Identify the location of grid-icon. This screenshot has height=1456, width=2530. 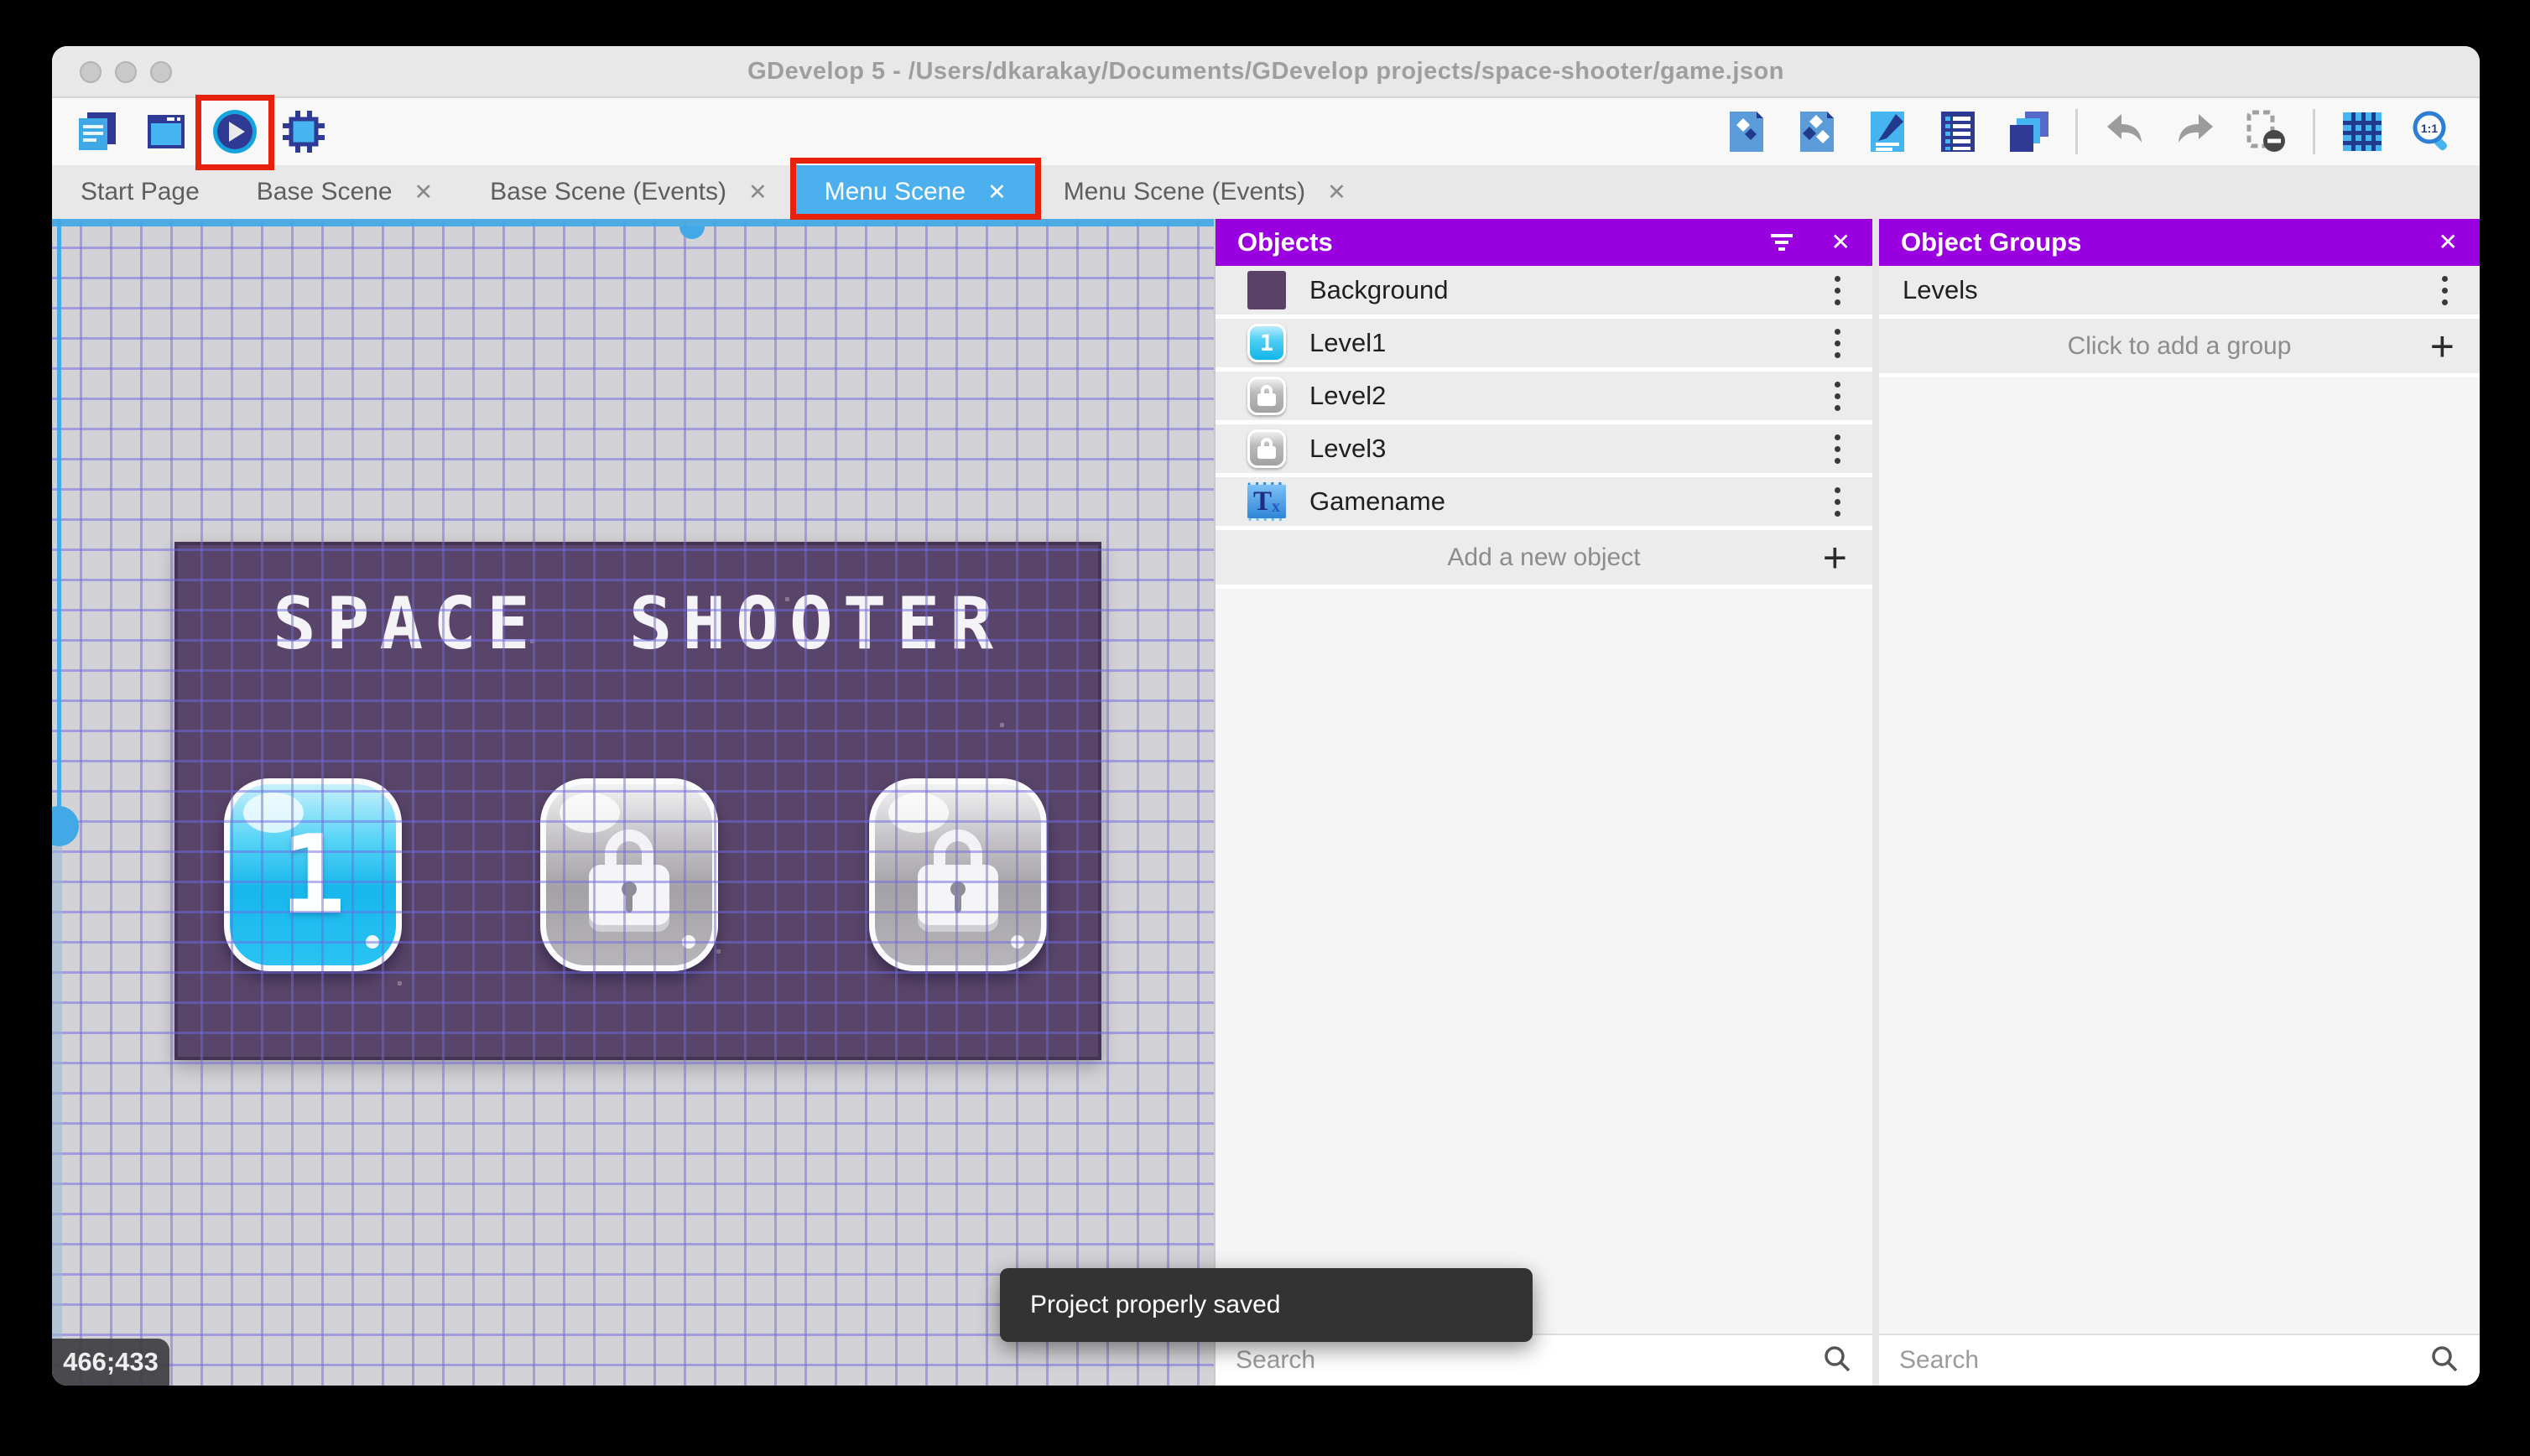
(2362, 131).